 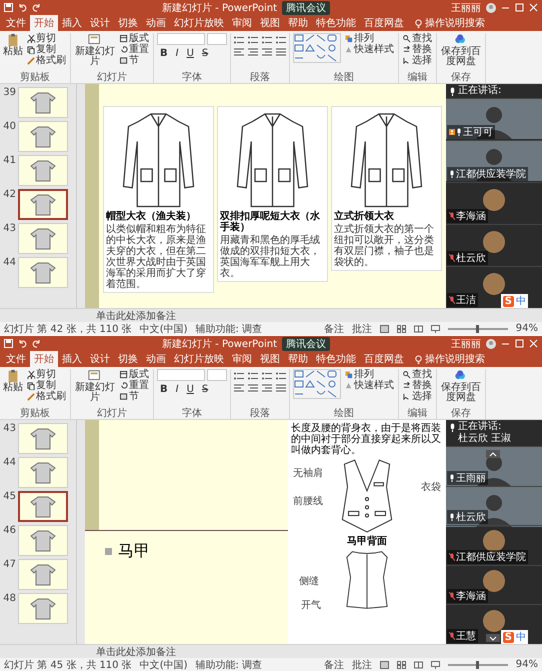 I want to click on bullets-icon, so click(x=239, y=40).